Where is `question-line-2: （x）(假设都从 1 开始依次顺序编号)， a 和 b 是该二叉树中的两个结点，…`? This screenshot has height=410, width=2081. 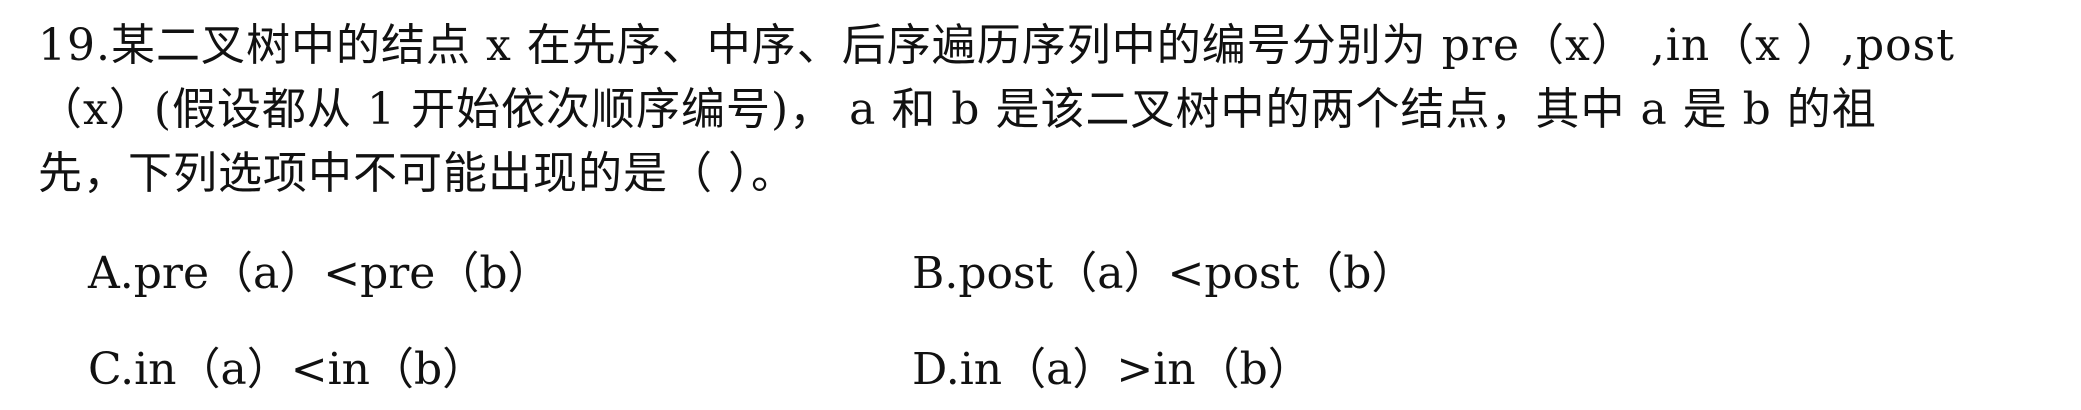 question-line-2: （x）(假设都从 1 开始依次顺序编号)， a 和 b 是该二叉树中的两个结点，… is located at coordinates (957, 109).